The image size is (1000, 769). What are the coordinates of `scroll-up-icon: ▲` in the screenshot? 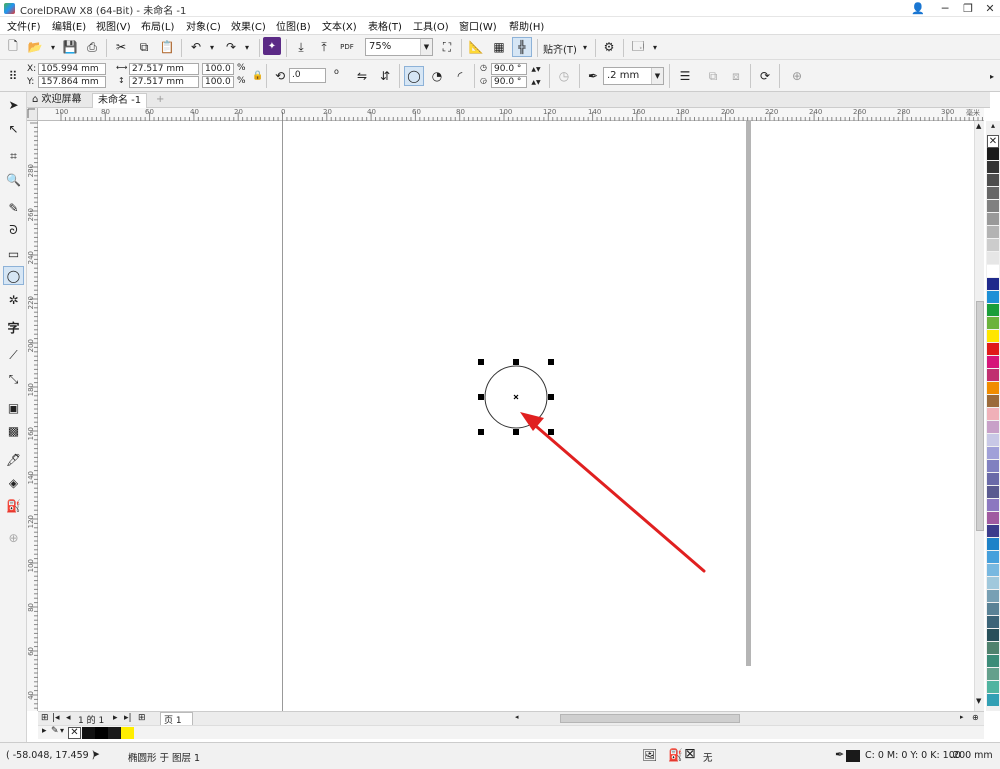 It's located at (978, 126).